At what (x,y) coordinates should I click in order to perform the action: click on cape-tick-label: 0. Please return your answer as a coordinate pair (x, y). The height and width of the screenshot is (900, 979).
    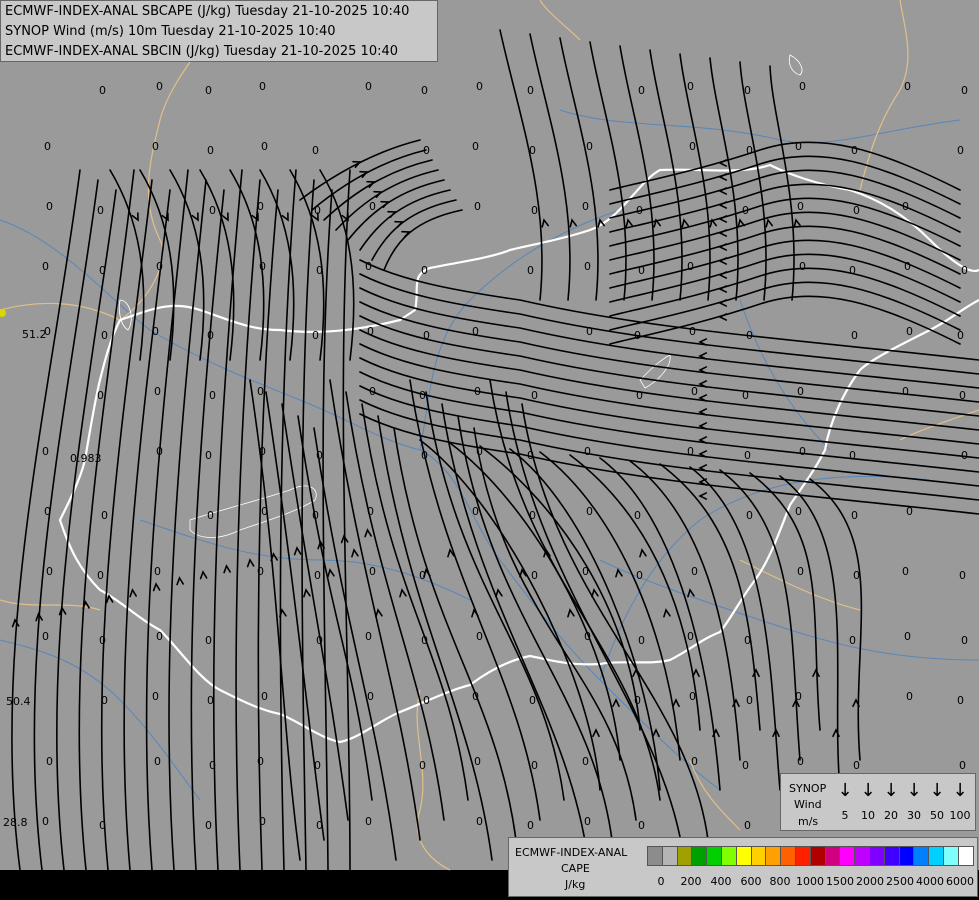
    Looking at the image, I should click on (661, 881).